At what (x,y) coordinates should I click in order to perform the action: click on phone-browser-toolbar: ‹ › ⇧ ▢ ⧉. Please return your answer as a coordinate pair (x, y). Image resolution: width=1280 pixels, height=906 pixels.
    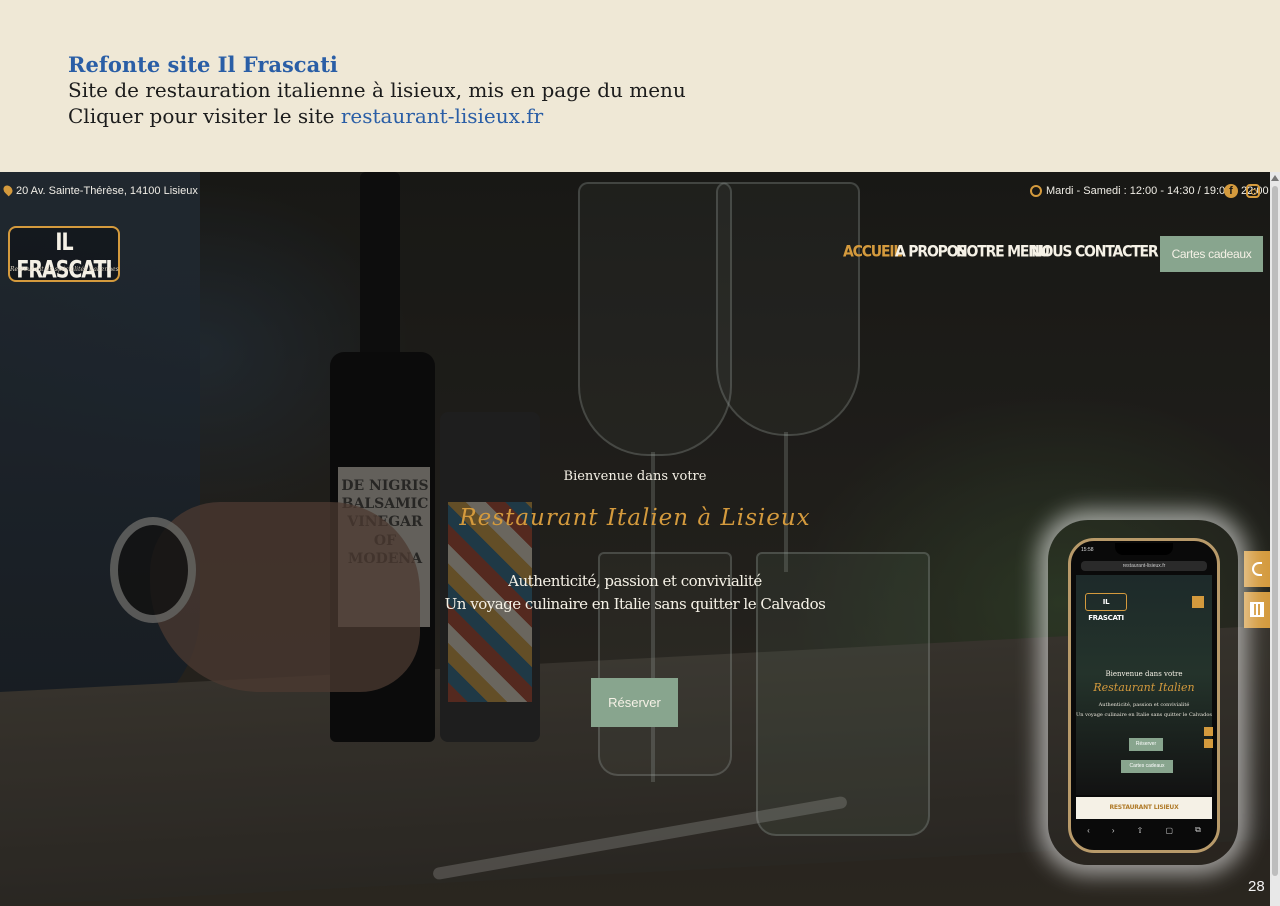
    Looking at the image, I should click on (1144, 830).